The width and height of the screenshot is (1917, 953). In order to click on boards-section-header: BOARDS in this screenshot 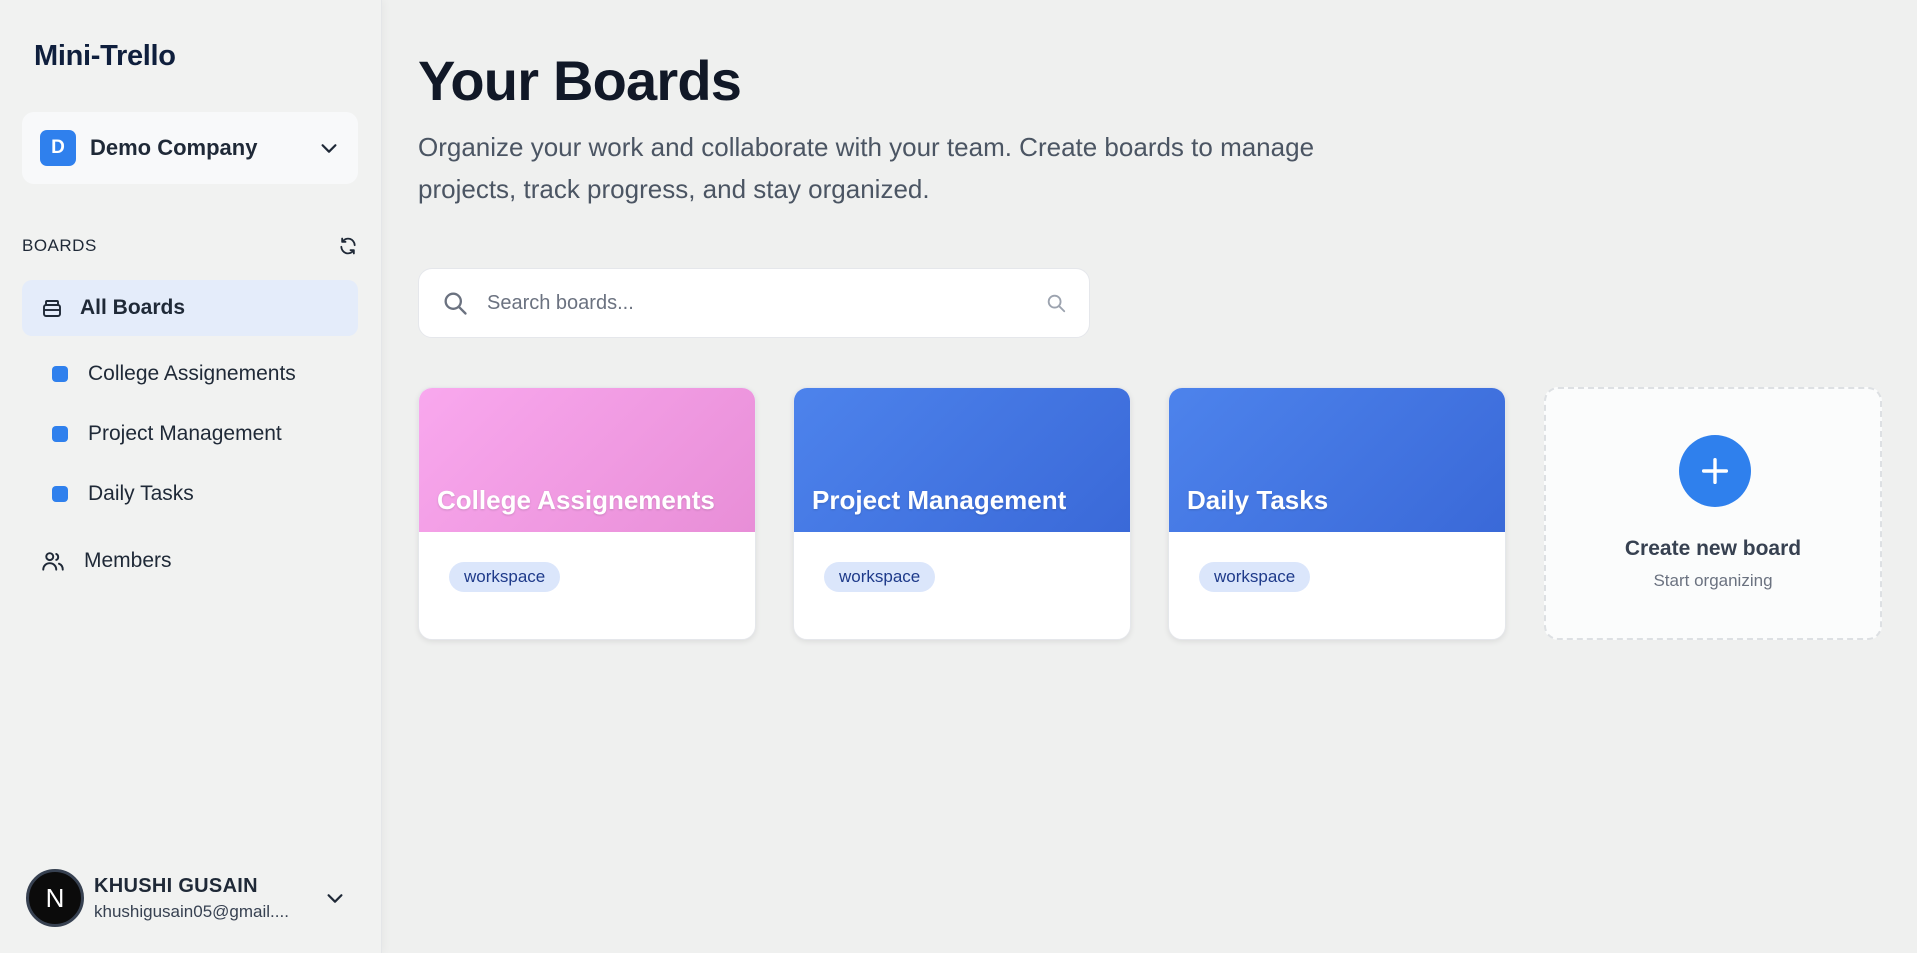, I will do `click(190, 246)`.